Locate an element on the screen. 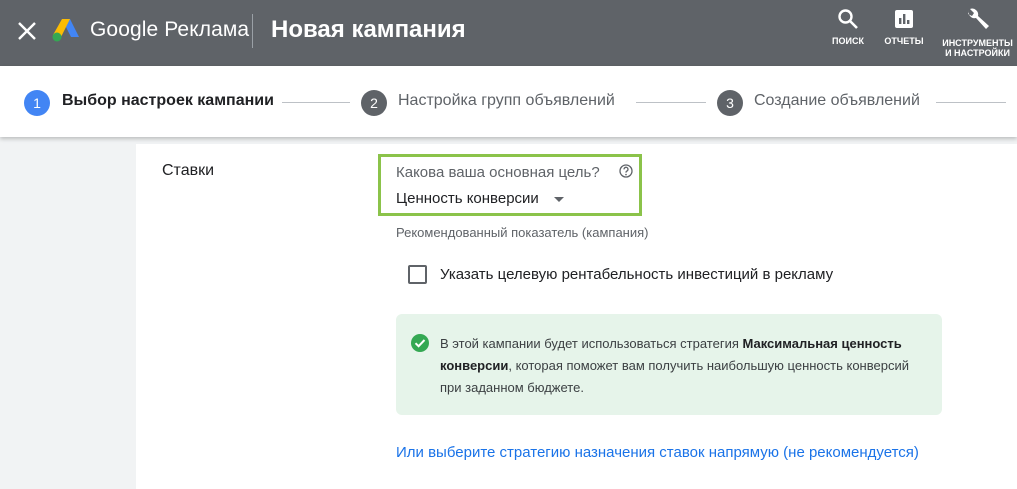  bids-section-label: Ставки is located at coordinates (188, 170).